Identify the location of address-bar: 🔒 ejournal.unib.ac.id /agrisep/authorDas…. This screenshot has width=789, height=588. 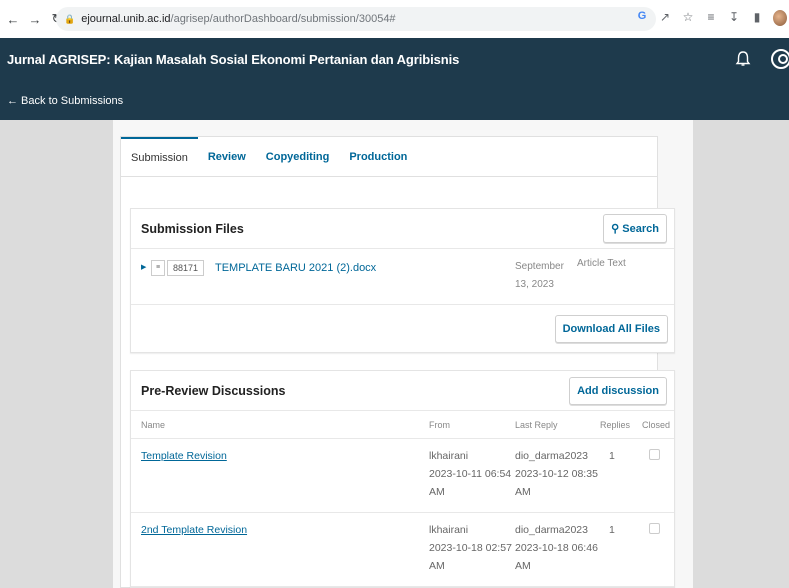
(356, 19).